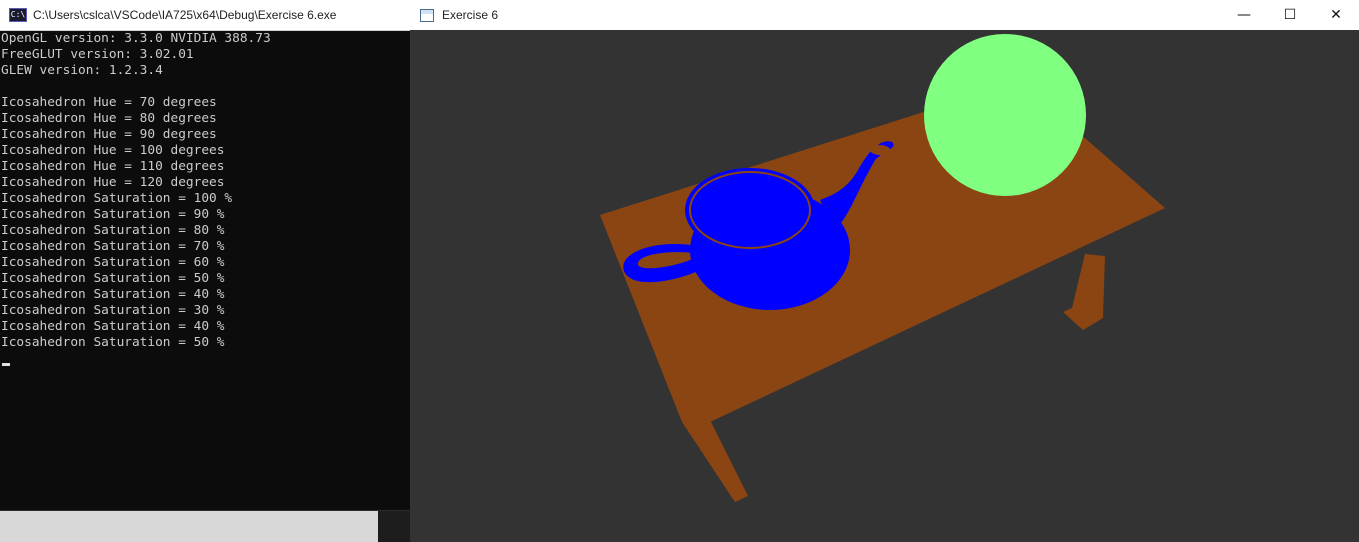 This screenshot has height=542, width=1359. I want to click on console-line: Icosahedron Saturation = 90 %, so click(113, 214).